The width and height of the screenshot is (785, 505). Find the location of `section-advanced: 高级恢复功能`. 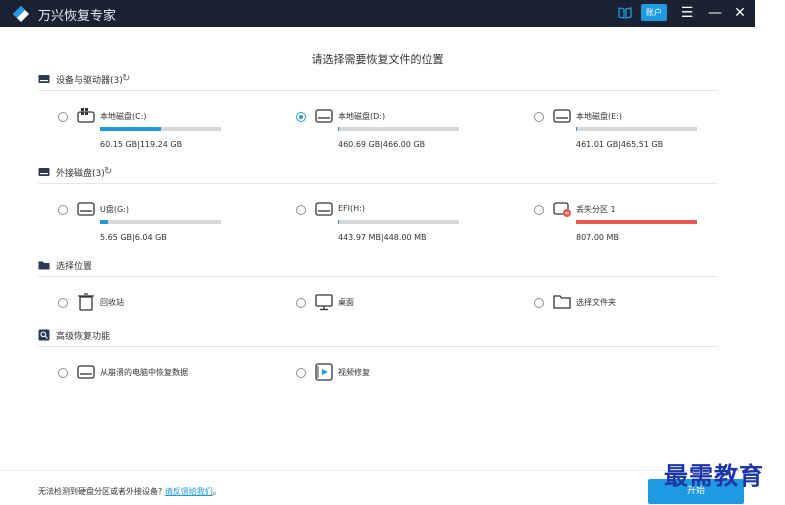

section-advanced: 高级恢复功能 is located at coordinates (378, 337).